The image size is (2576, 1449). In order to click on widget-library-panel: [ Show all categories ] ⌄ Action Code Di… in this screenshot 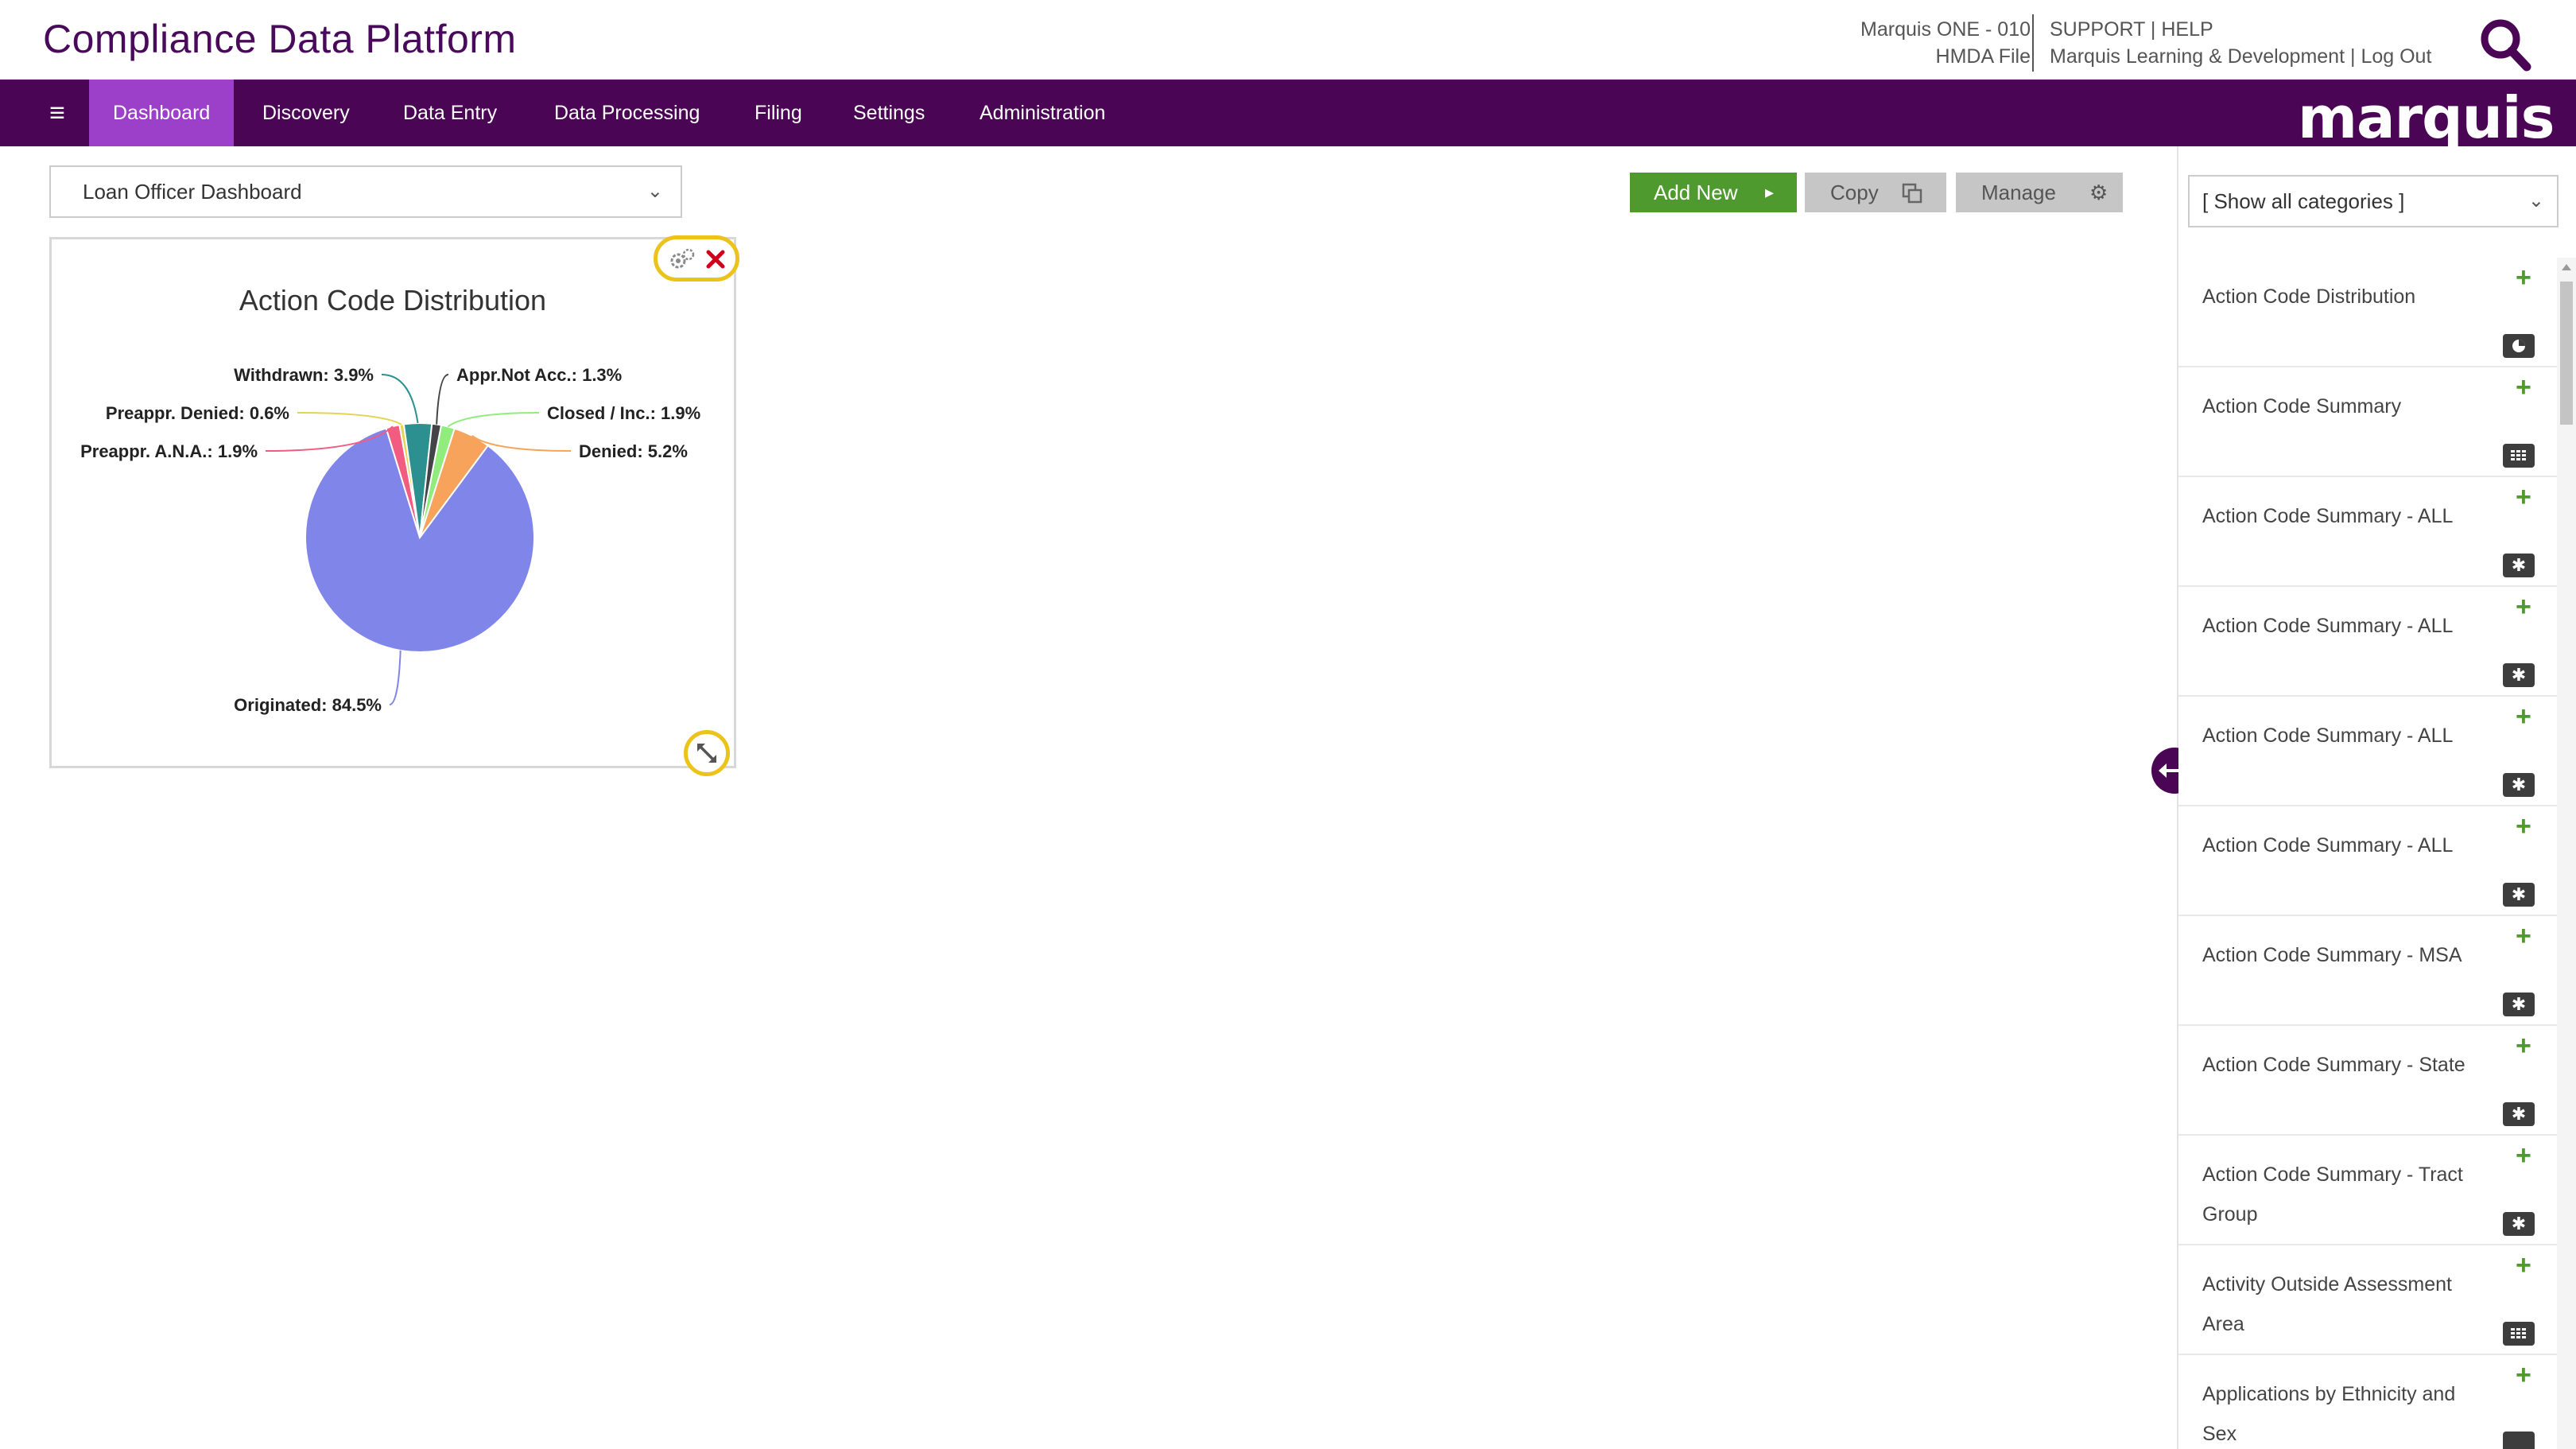, I will do `click(2377, 797)`.